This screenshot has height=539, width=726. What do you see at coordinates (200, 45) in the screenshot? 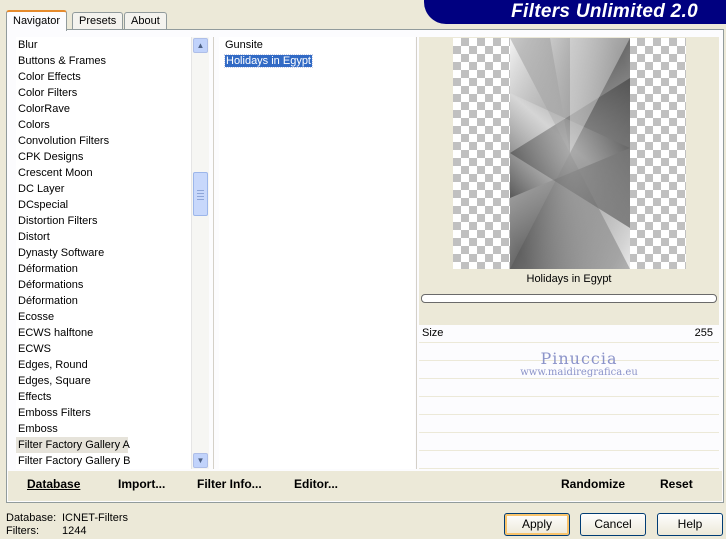
I see `scroll-up-arrow-icon: ▲` at bounding box center [200, 45].